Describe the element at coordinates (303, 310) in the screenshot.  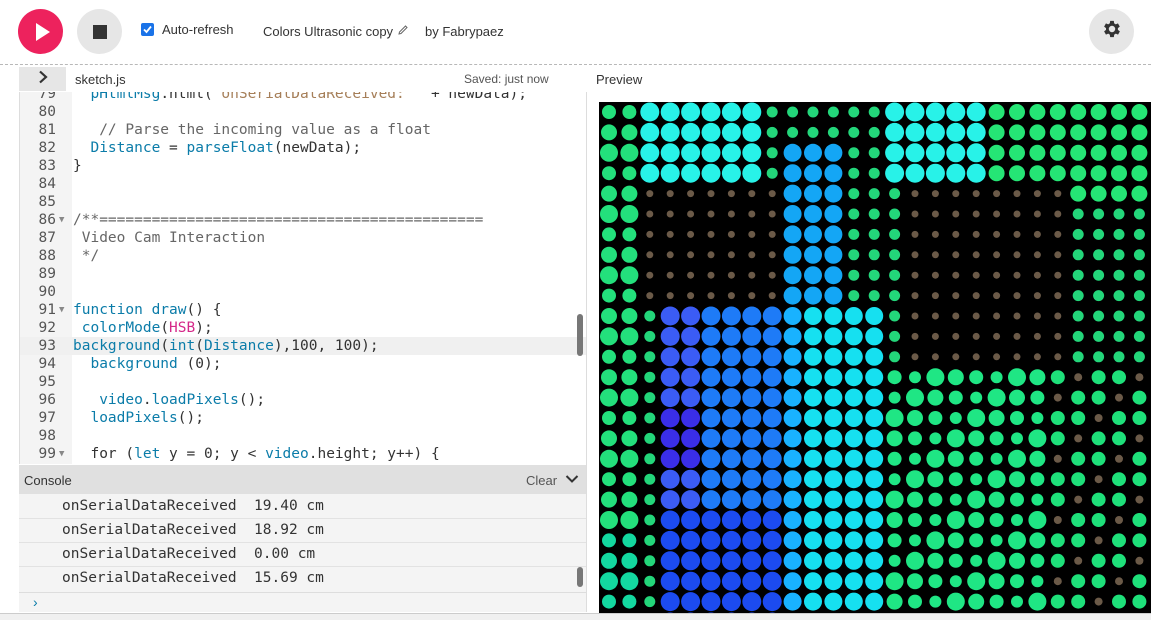
I see `code-line: 91 ▼ function draw() {` at that location.